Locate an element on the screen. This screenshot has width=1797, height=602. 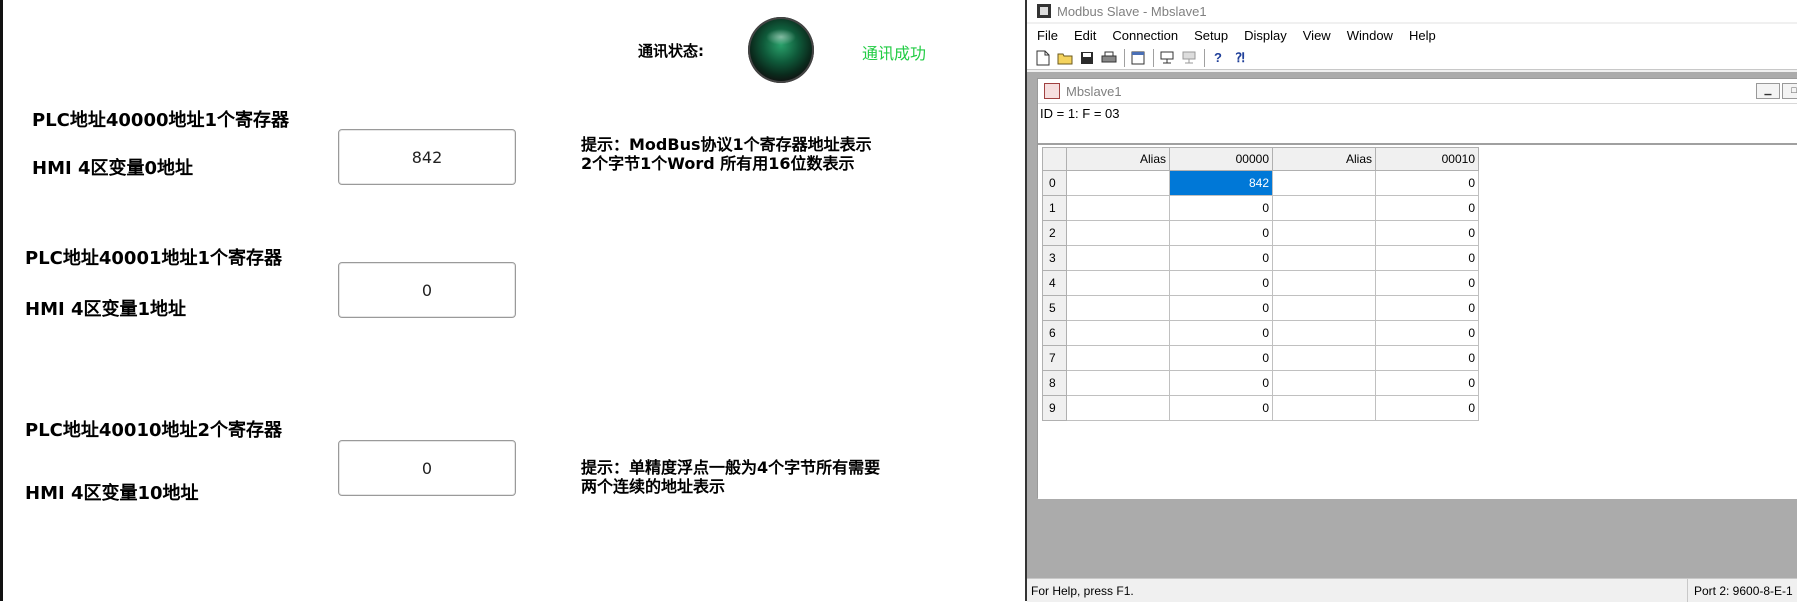
row-index: 2 is located at coordinates (1054, 233).